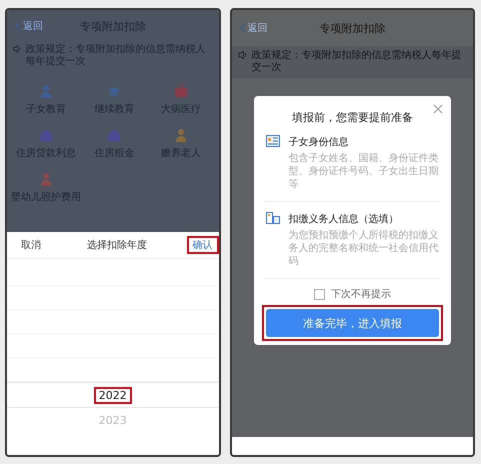  Describe the element at coordinates (352, 117) in the screenshot. I see `dialog-title: 填报前，您需要提前准备` at that location.